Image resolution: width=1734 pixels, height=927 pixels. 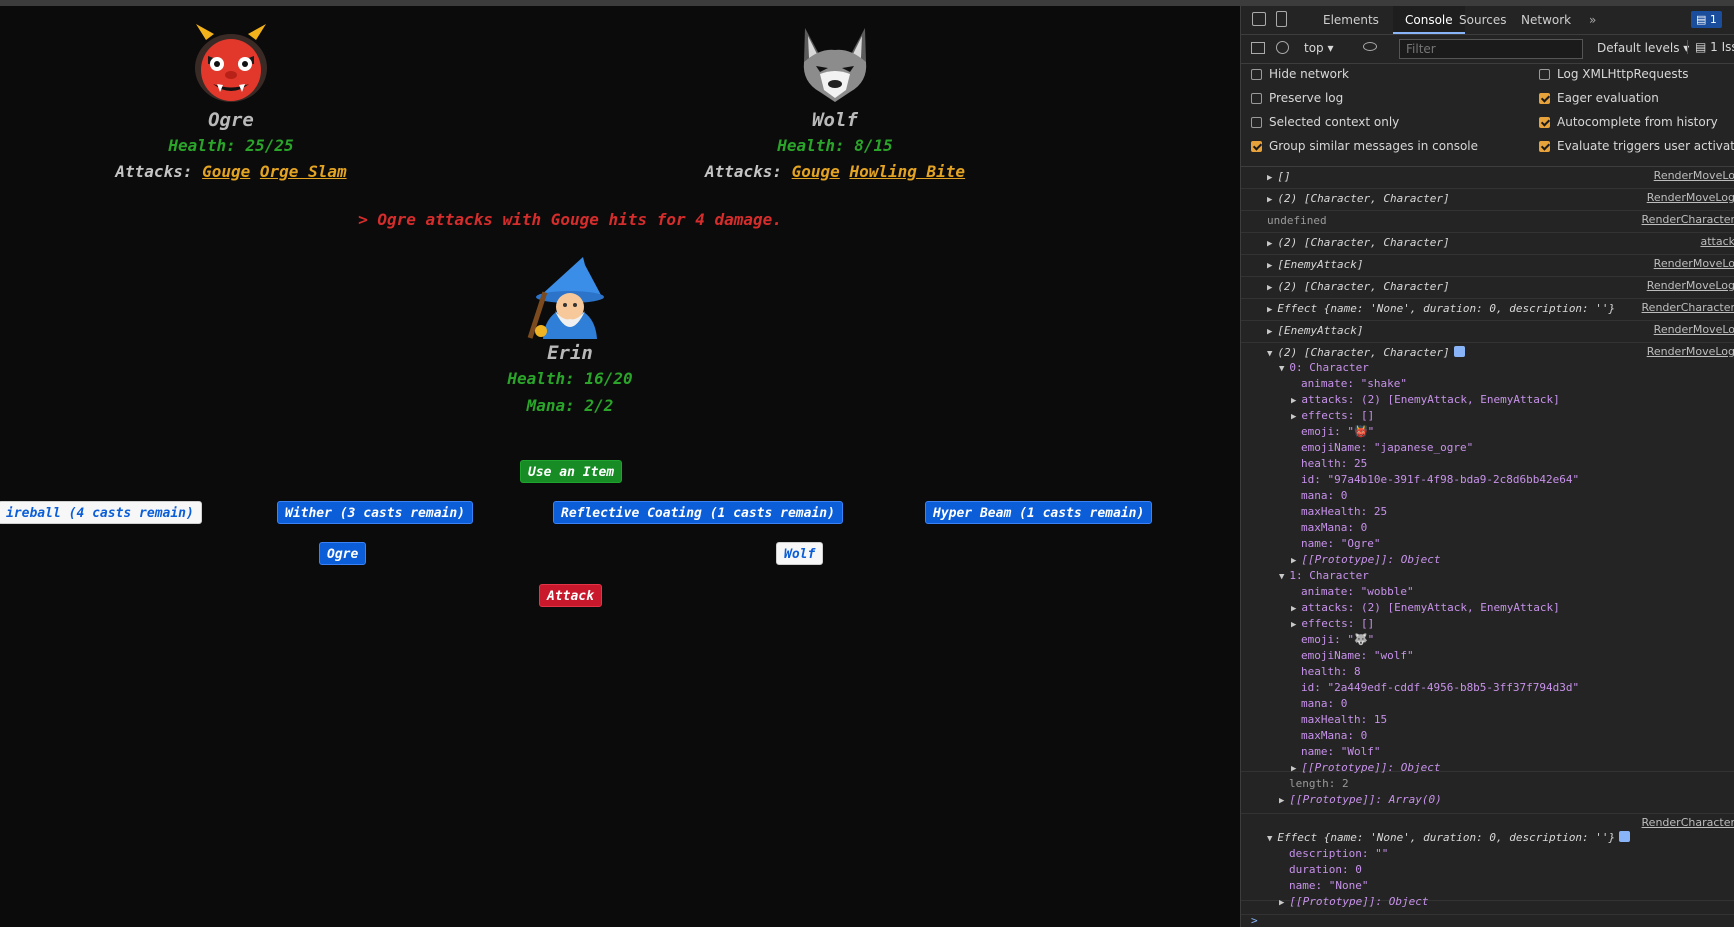 What do you see at coordinates (1717, 241) in the screenshot?
I see `message-source: attack` at bounding box center [1717, 241].